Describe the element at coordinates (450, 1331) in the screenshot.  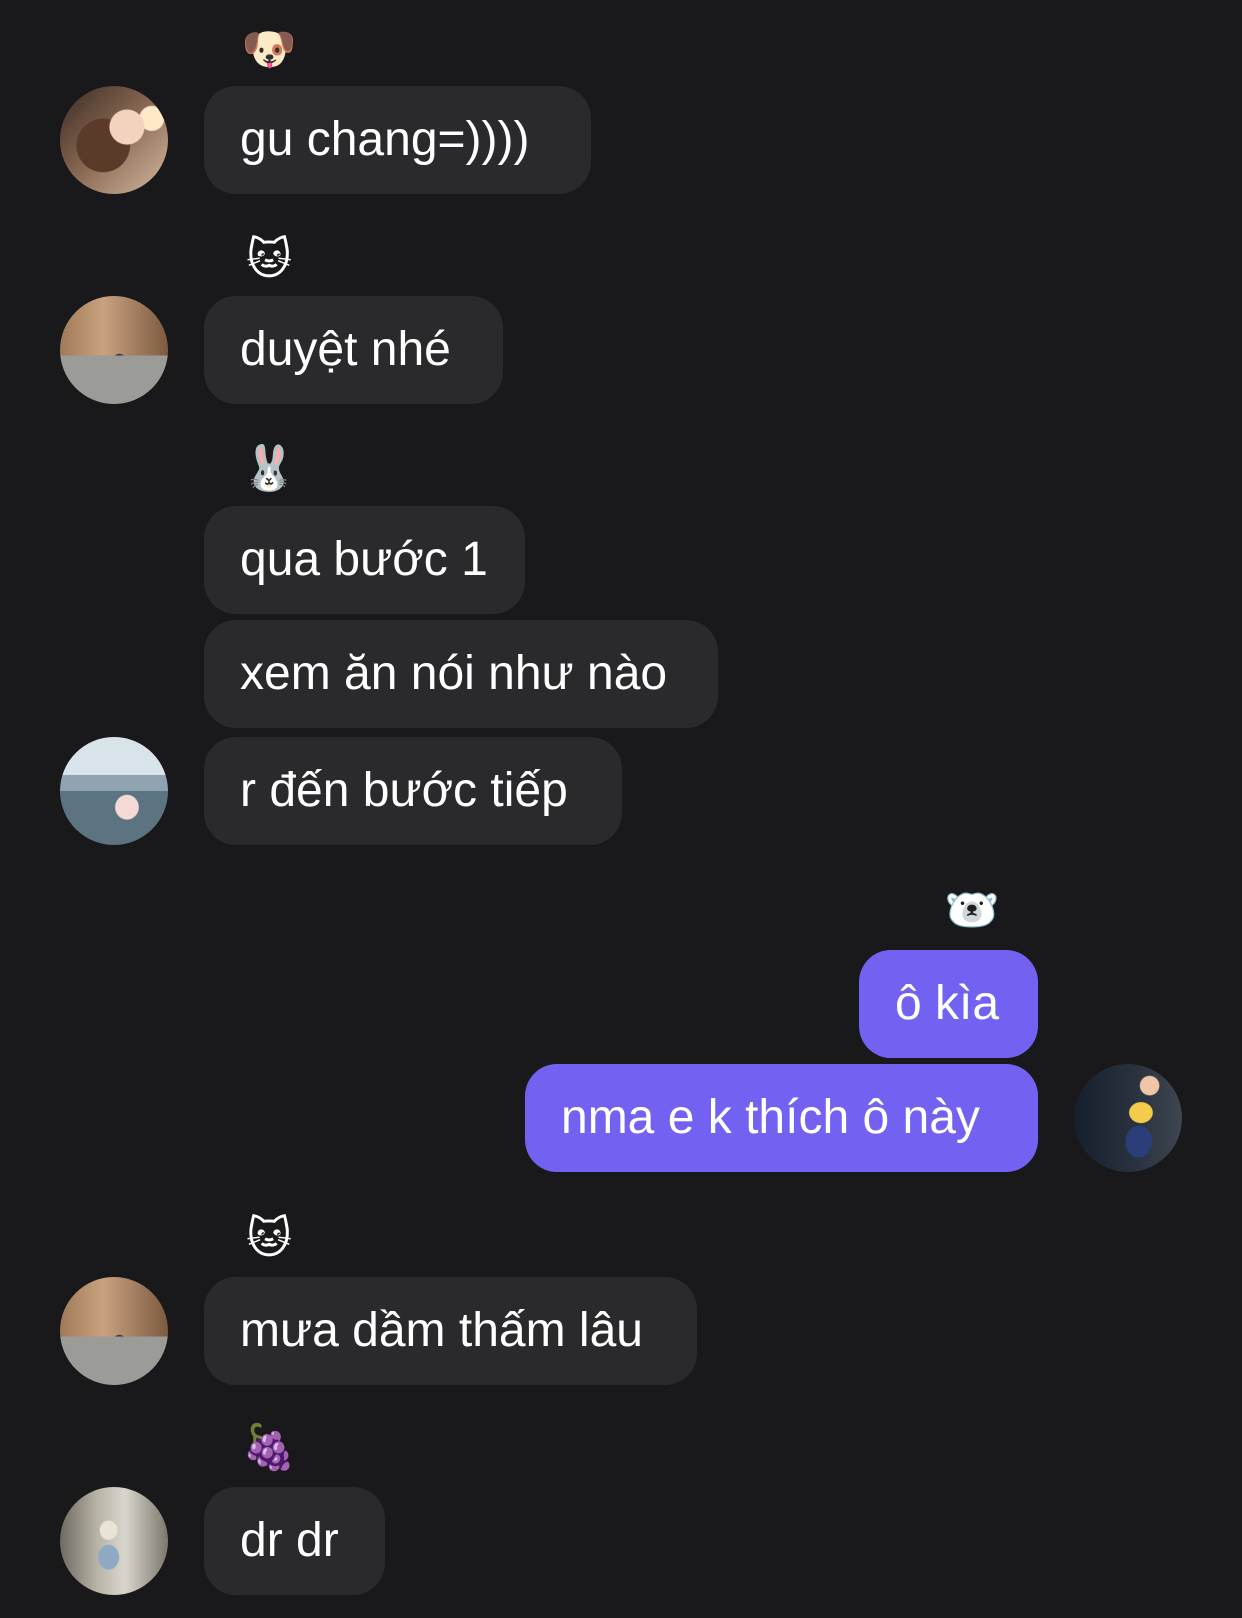
I see `message-bubble: mưa dầm thấm lâu` at that location.